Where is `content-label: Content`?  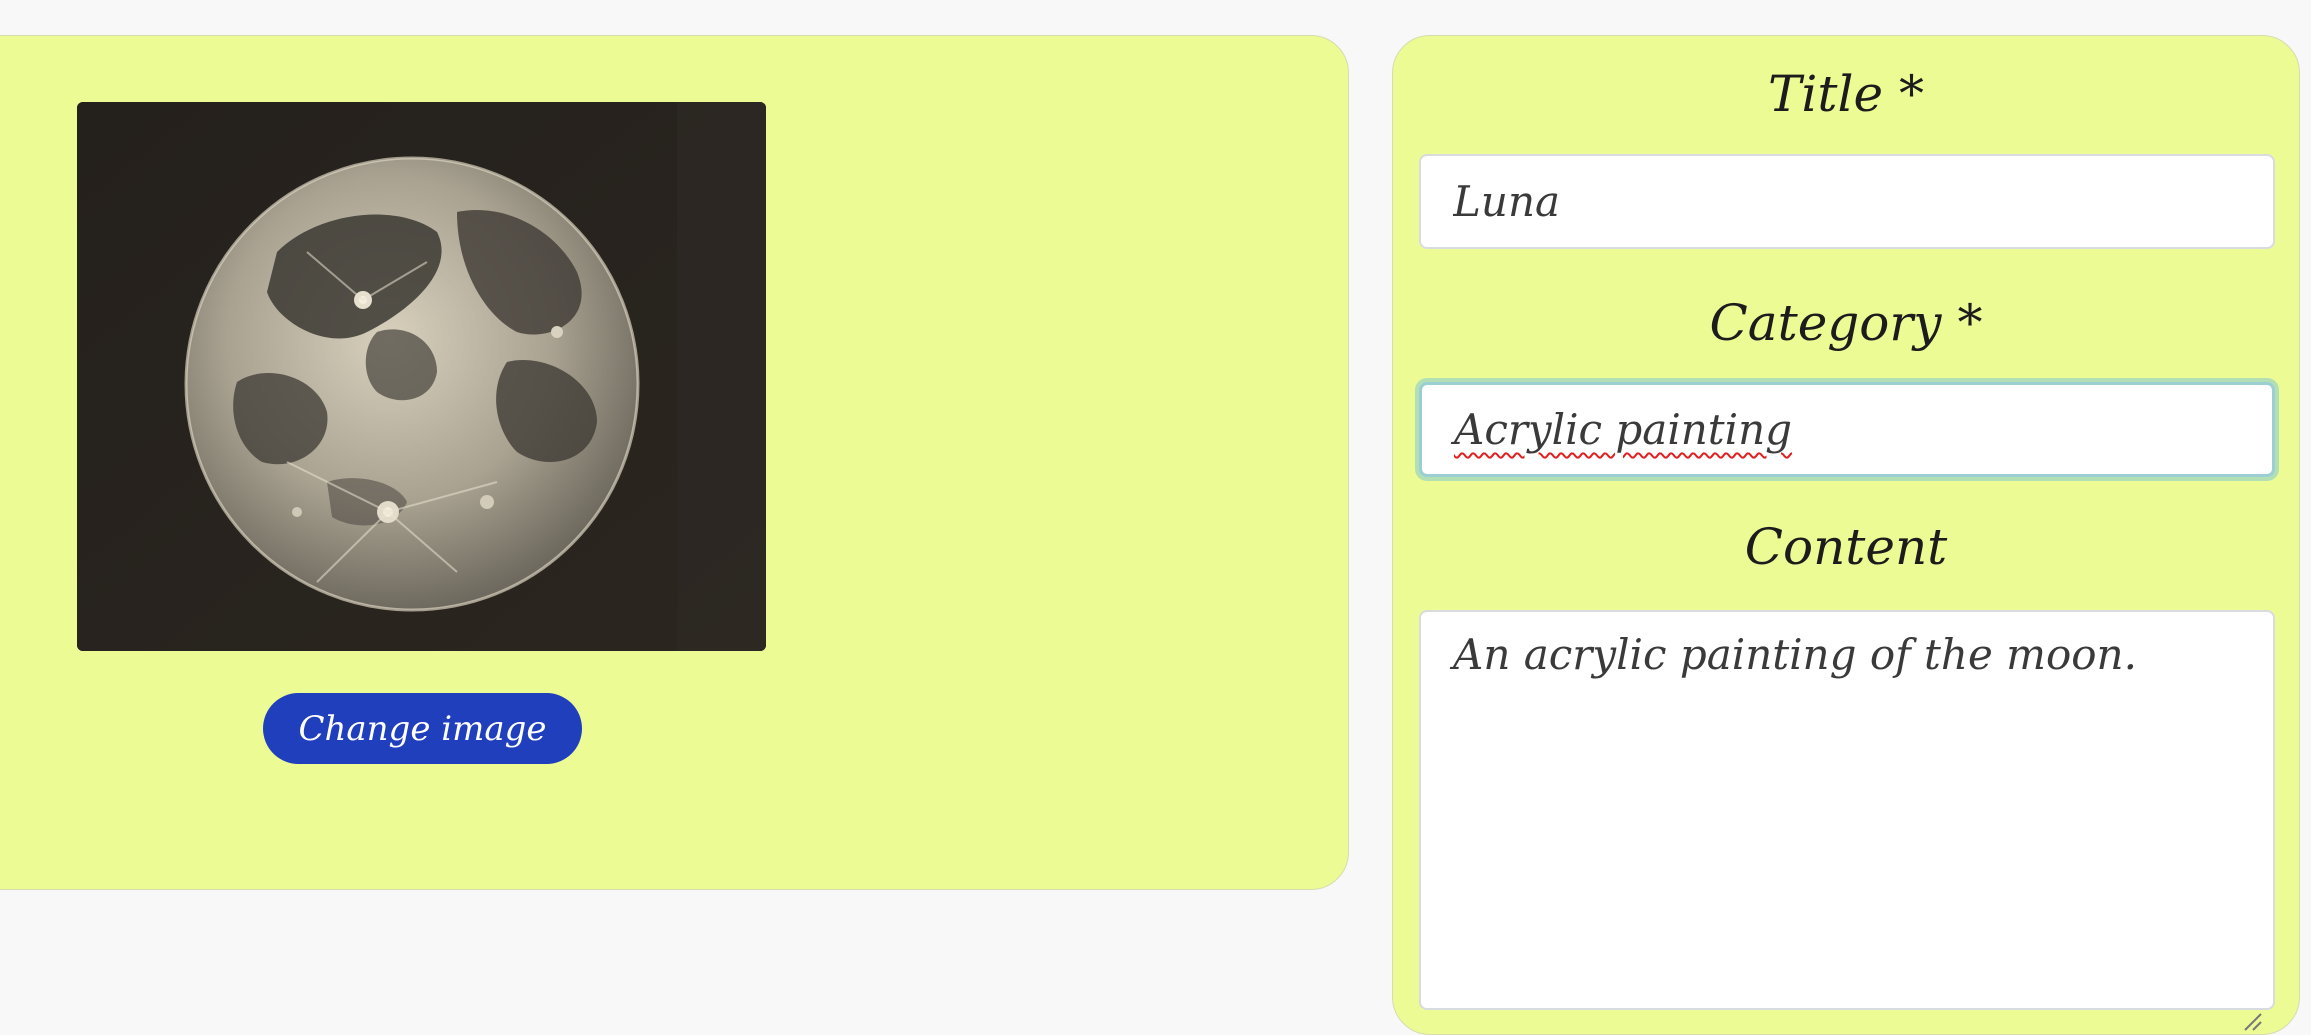
content-label: Content is located at coordinates (1846, 547).